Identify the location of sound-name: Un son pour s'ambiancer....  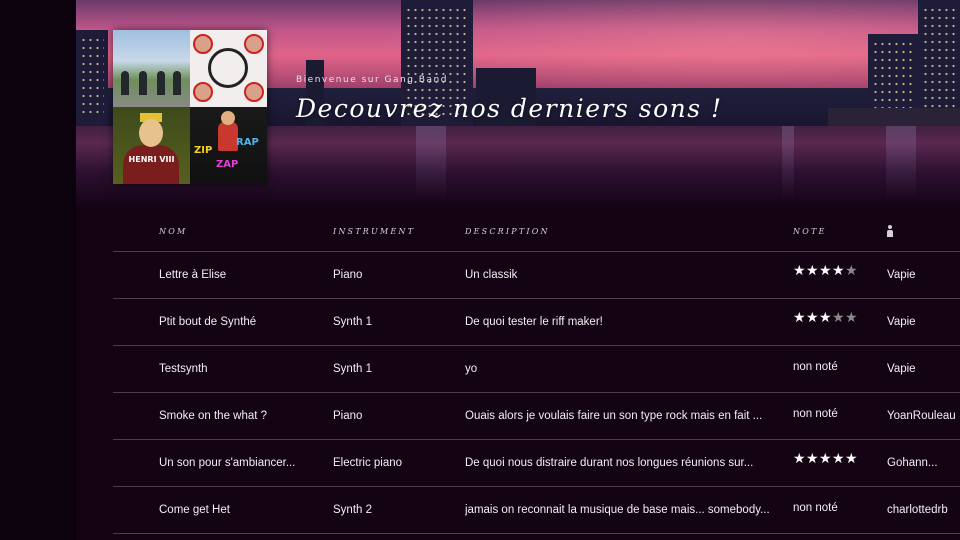
(227, 463).